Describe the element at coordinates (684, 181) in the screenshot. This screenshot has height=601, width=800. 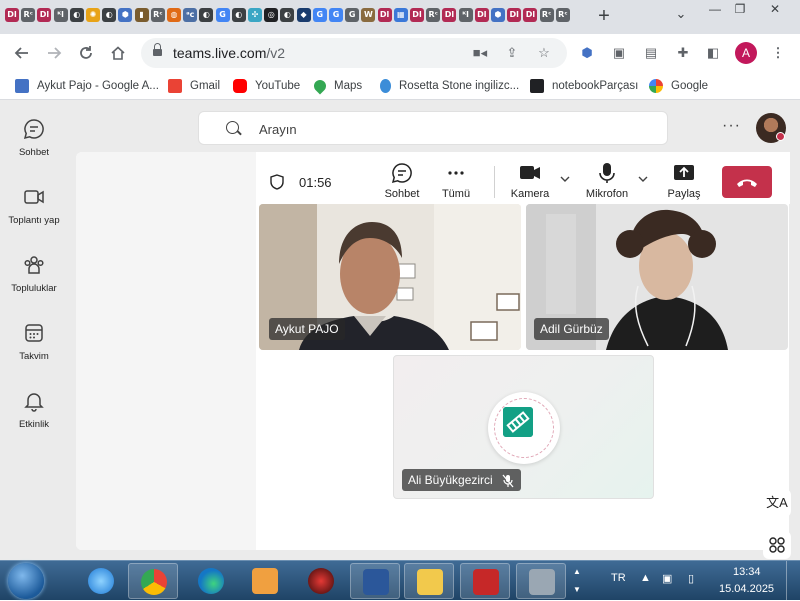
I see `share-button: Paylaş` at that location.